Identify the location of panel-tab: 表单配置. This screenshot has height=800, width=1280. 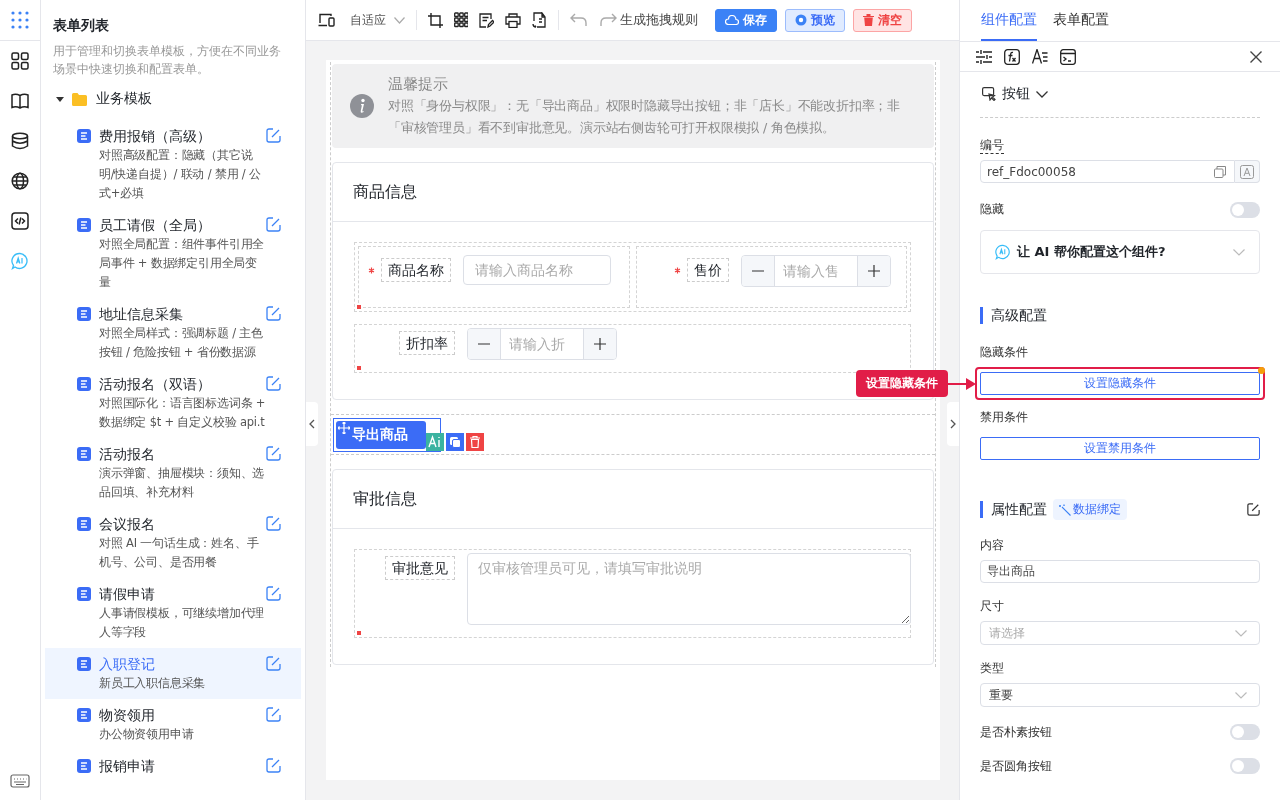
(1081, 20).